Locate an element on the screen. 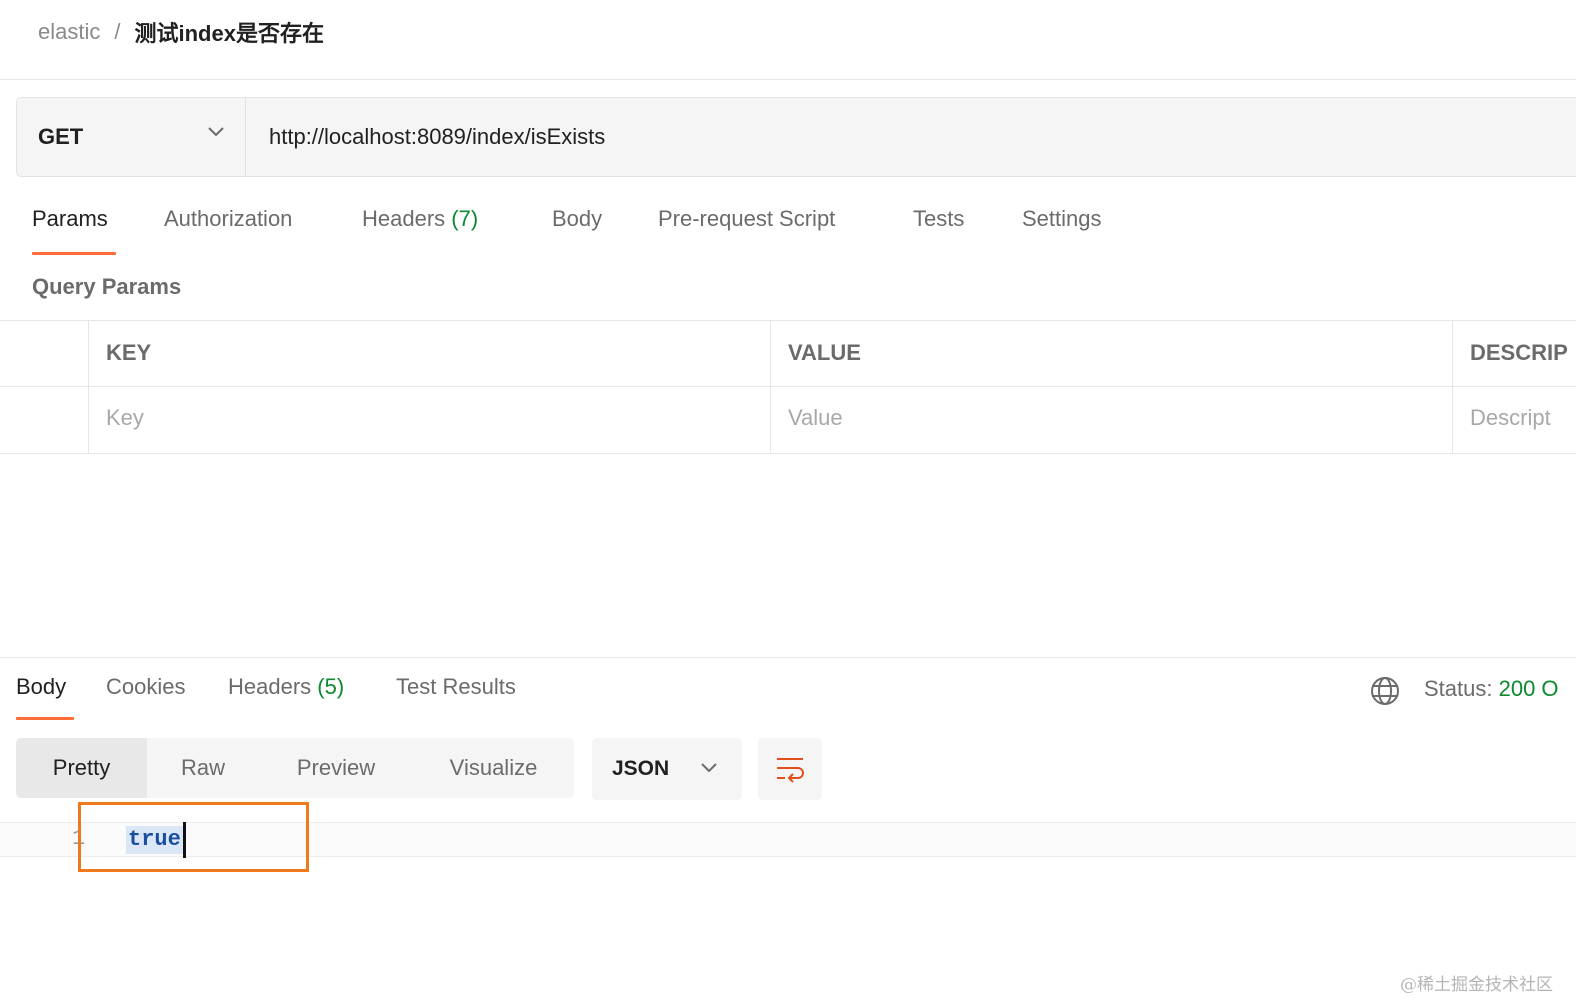  wrap-lines-icon is located at coordinates (790, 770).